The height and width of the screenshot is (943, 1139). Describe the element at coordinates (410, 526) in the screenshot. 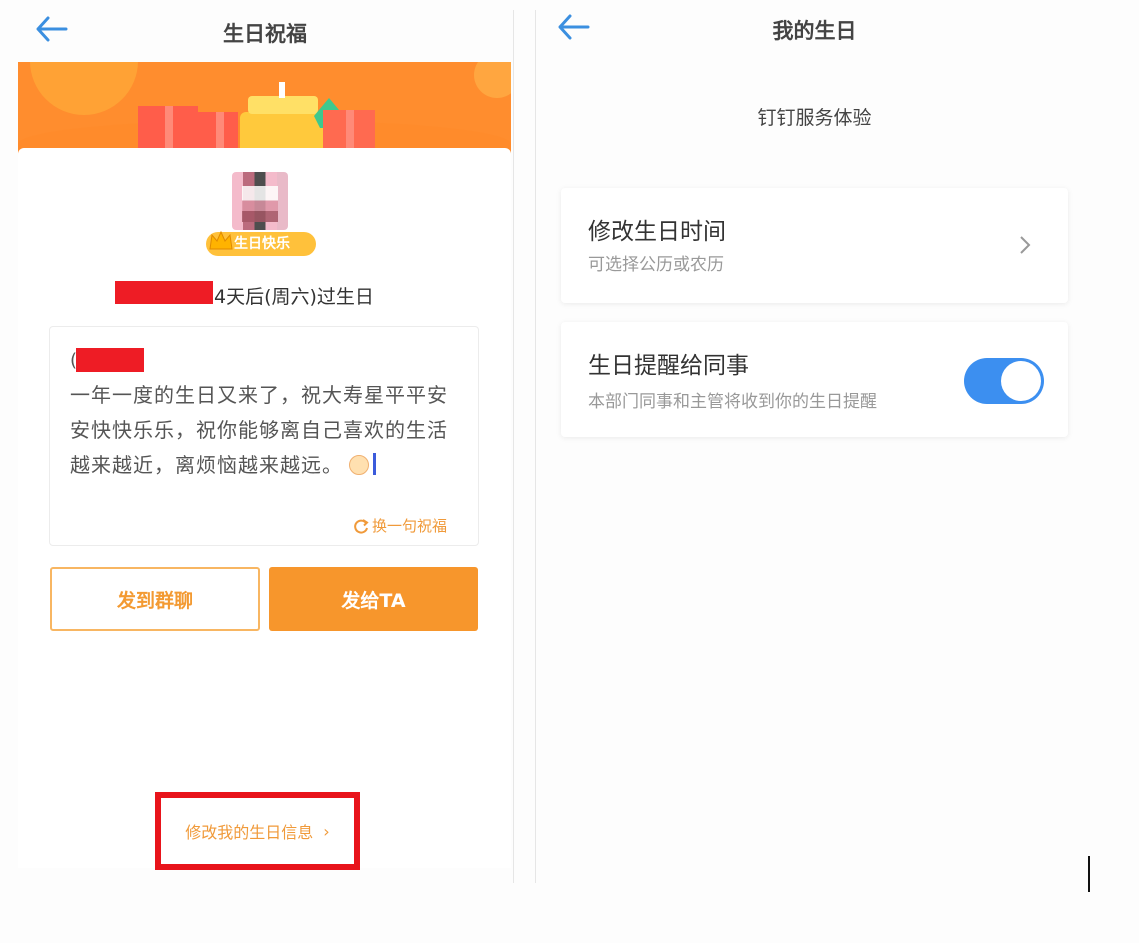

I see `swap-wish-label: 换一句祝福` at that location.